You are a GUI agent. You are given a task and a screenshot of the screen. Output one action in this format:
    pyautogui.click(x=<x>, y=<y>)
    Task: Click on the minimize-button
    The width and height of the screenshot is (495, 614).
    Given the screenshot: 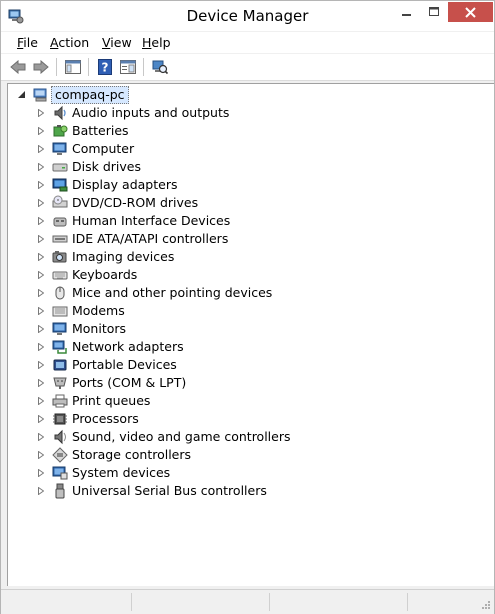 What is the action you would take?
    pyautogui.click(x=406, y=12)
    